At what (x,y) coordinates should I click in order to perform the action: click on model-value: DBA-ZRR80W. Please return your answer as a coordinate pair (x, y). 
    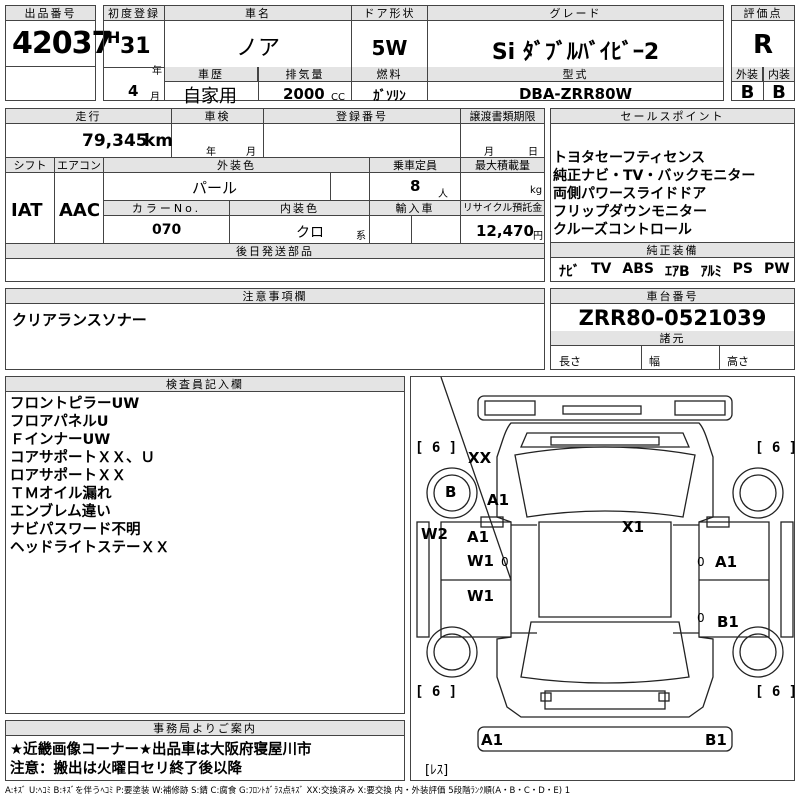
    Looking at the image, I should click on (575, 94).